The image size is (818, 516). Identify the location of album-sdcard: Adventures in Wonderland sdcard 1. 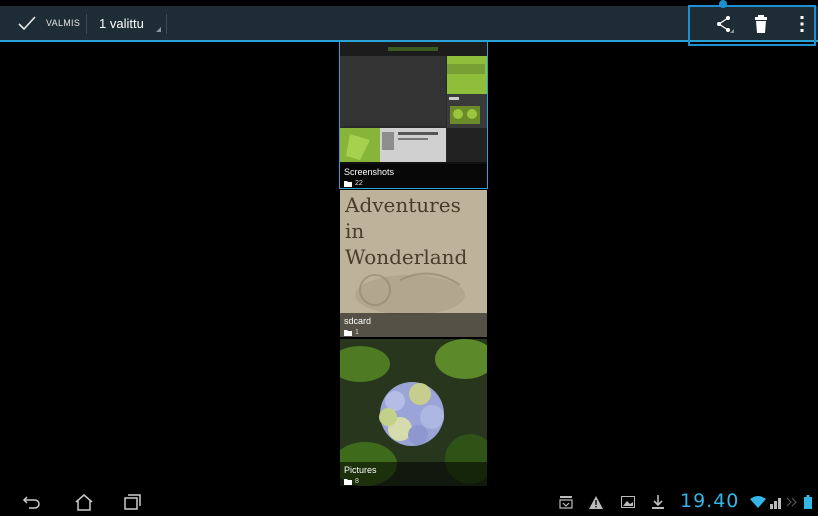
(413, 263).